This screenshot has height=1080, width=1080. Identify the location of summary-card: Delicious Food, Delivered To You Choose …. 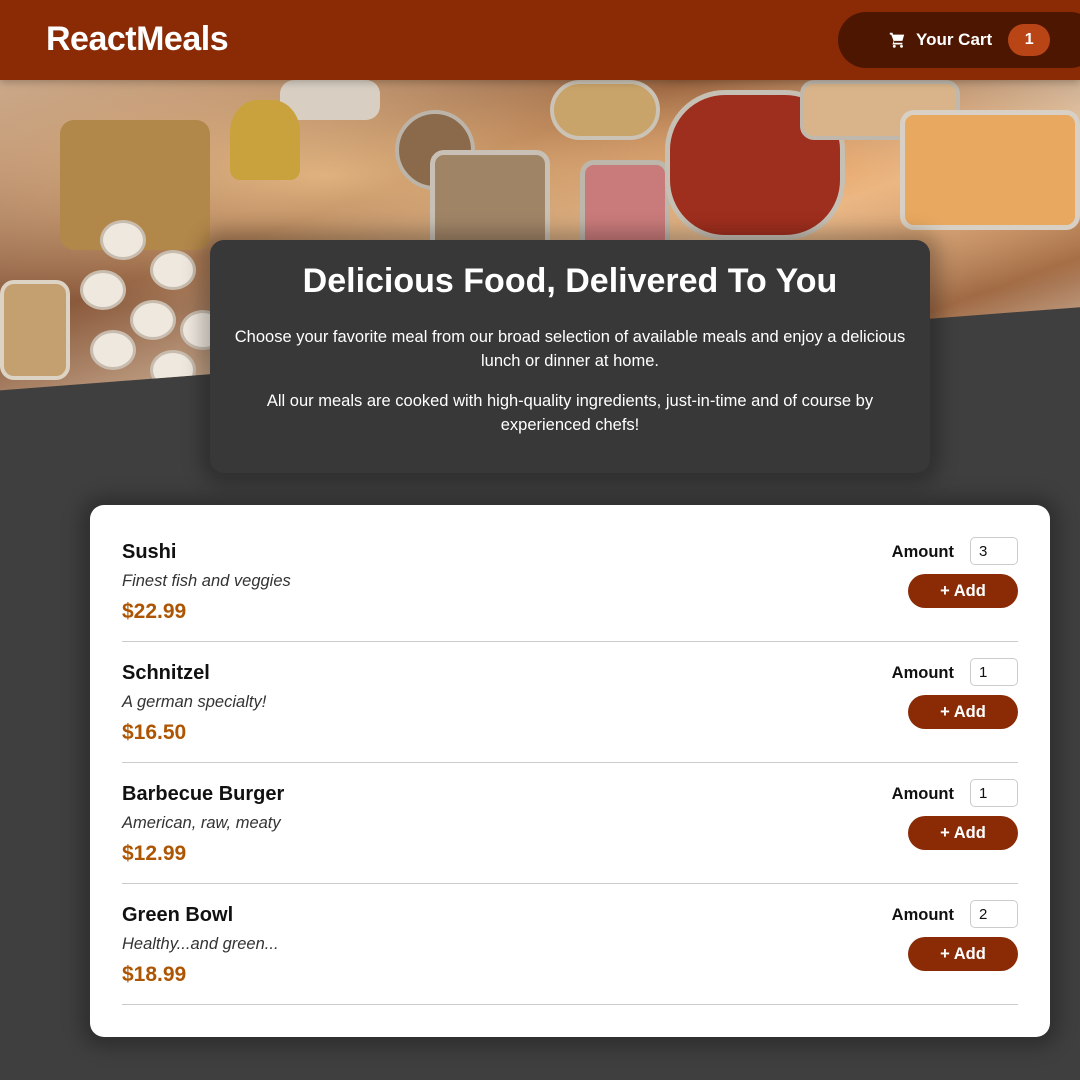
(570, 356).